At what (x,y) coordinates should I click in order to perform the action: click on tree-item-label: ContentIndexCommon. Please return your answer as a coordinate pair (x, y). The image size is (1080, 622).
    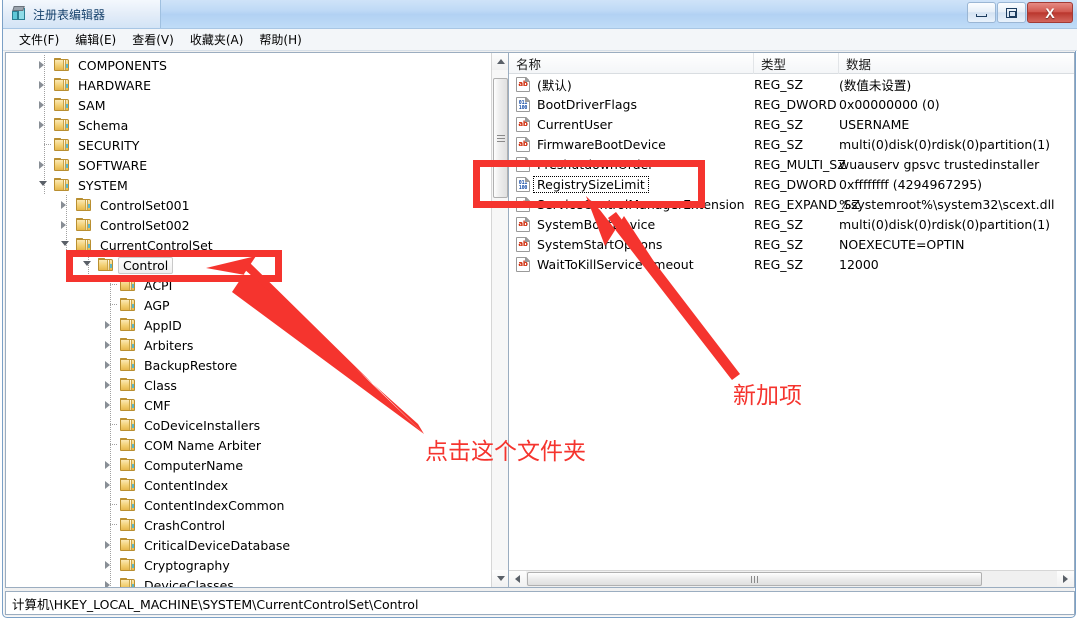
    Looking at the image, I should click on (214, 505).